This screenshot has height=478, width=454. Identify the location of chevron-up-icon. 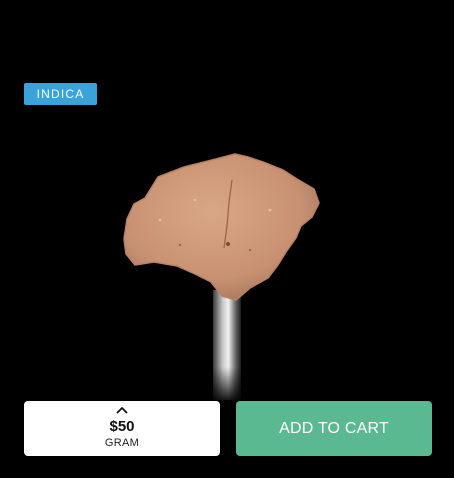
(122, 410).